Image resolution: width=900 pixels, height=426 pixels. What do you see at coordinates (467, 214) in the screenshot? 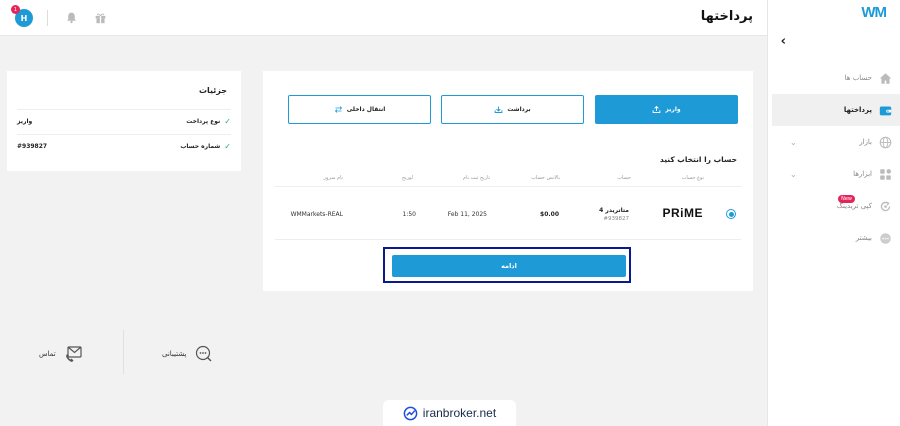
I see `registration-date: Feb 11, 2025` at bounding box center [467, 214].